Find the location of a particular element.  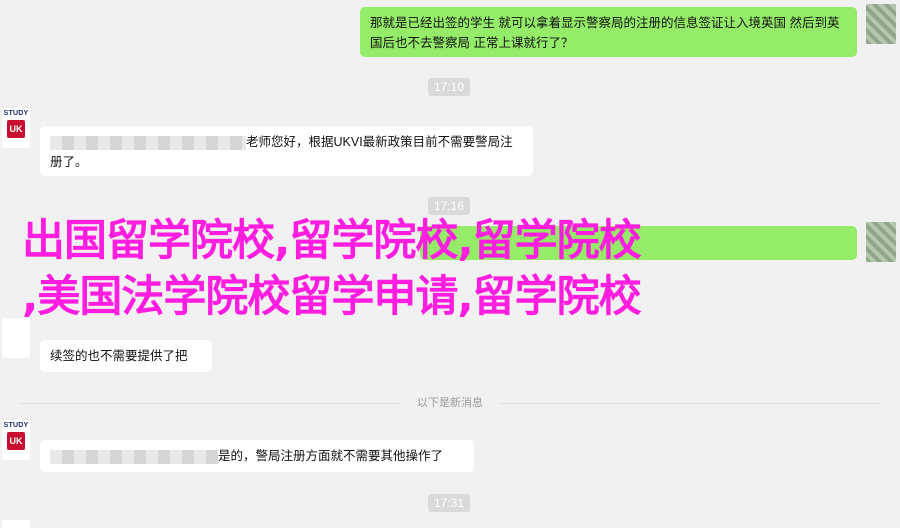

message-text: 续签的也不需要提供了把 is located at coordinates (119, 356).